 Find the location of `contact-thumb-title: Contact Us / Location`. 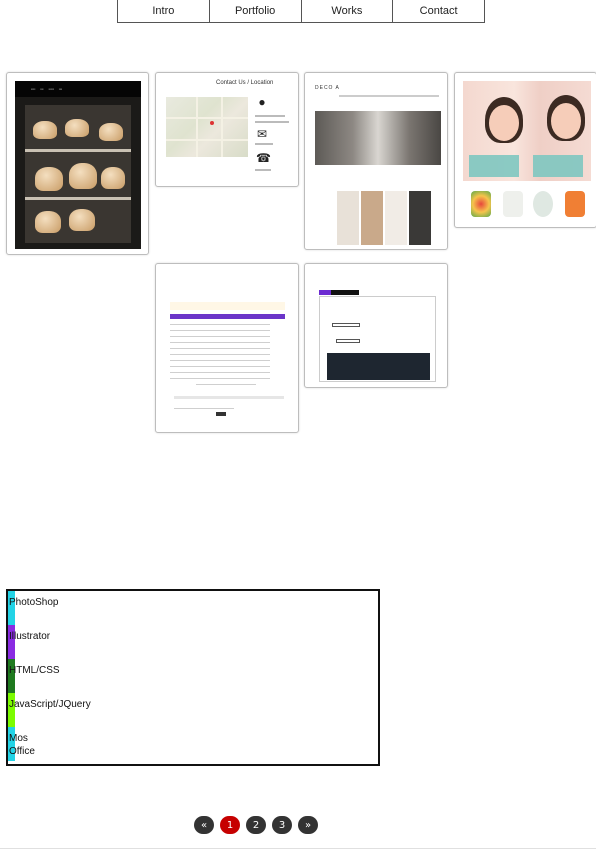

contact-thumb-title: Contact Us / Location is located at coordinates (245, 83).